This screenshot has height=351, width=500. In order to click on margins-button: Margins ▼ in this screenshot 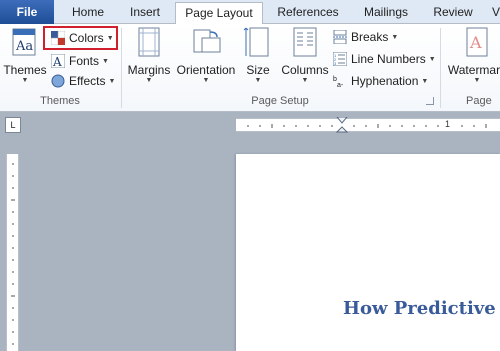, I will do `click(149, 55)`.